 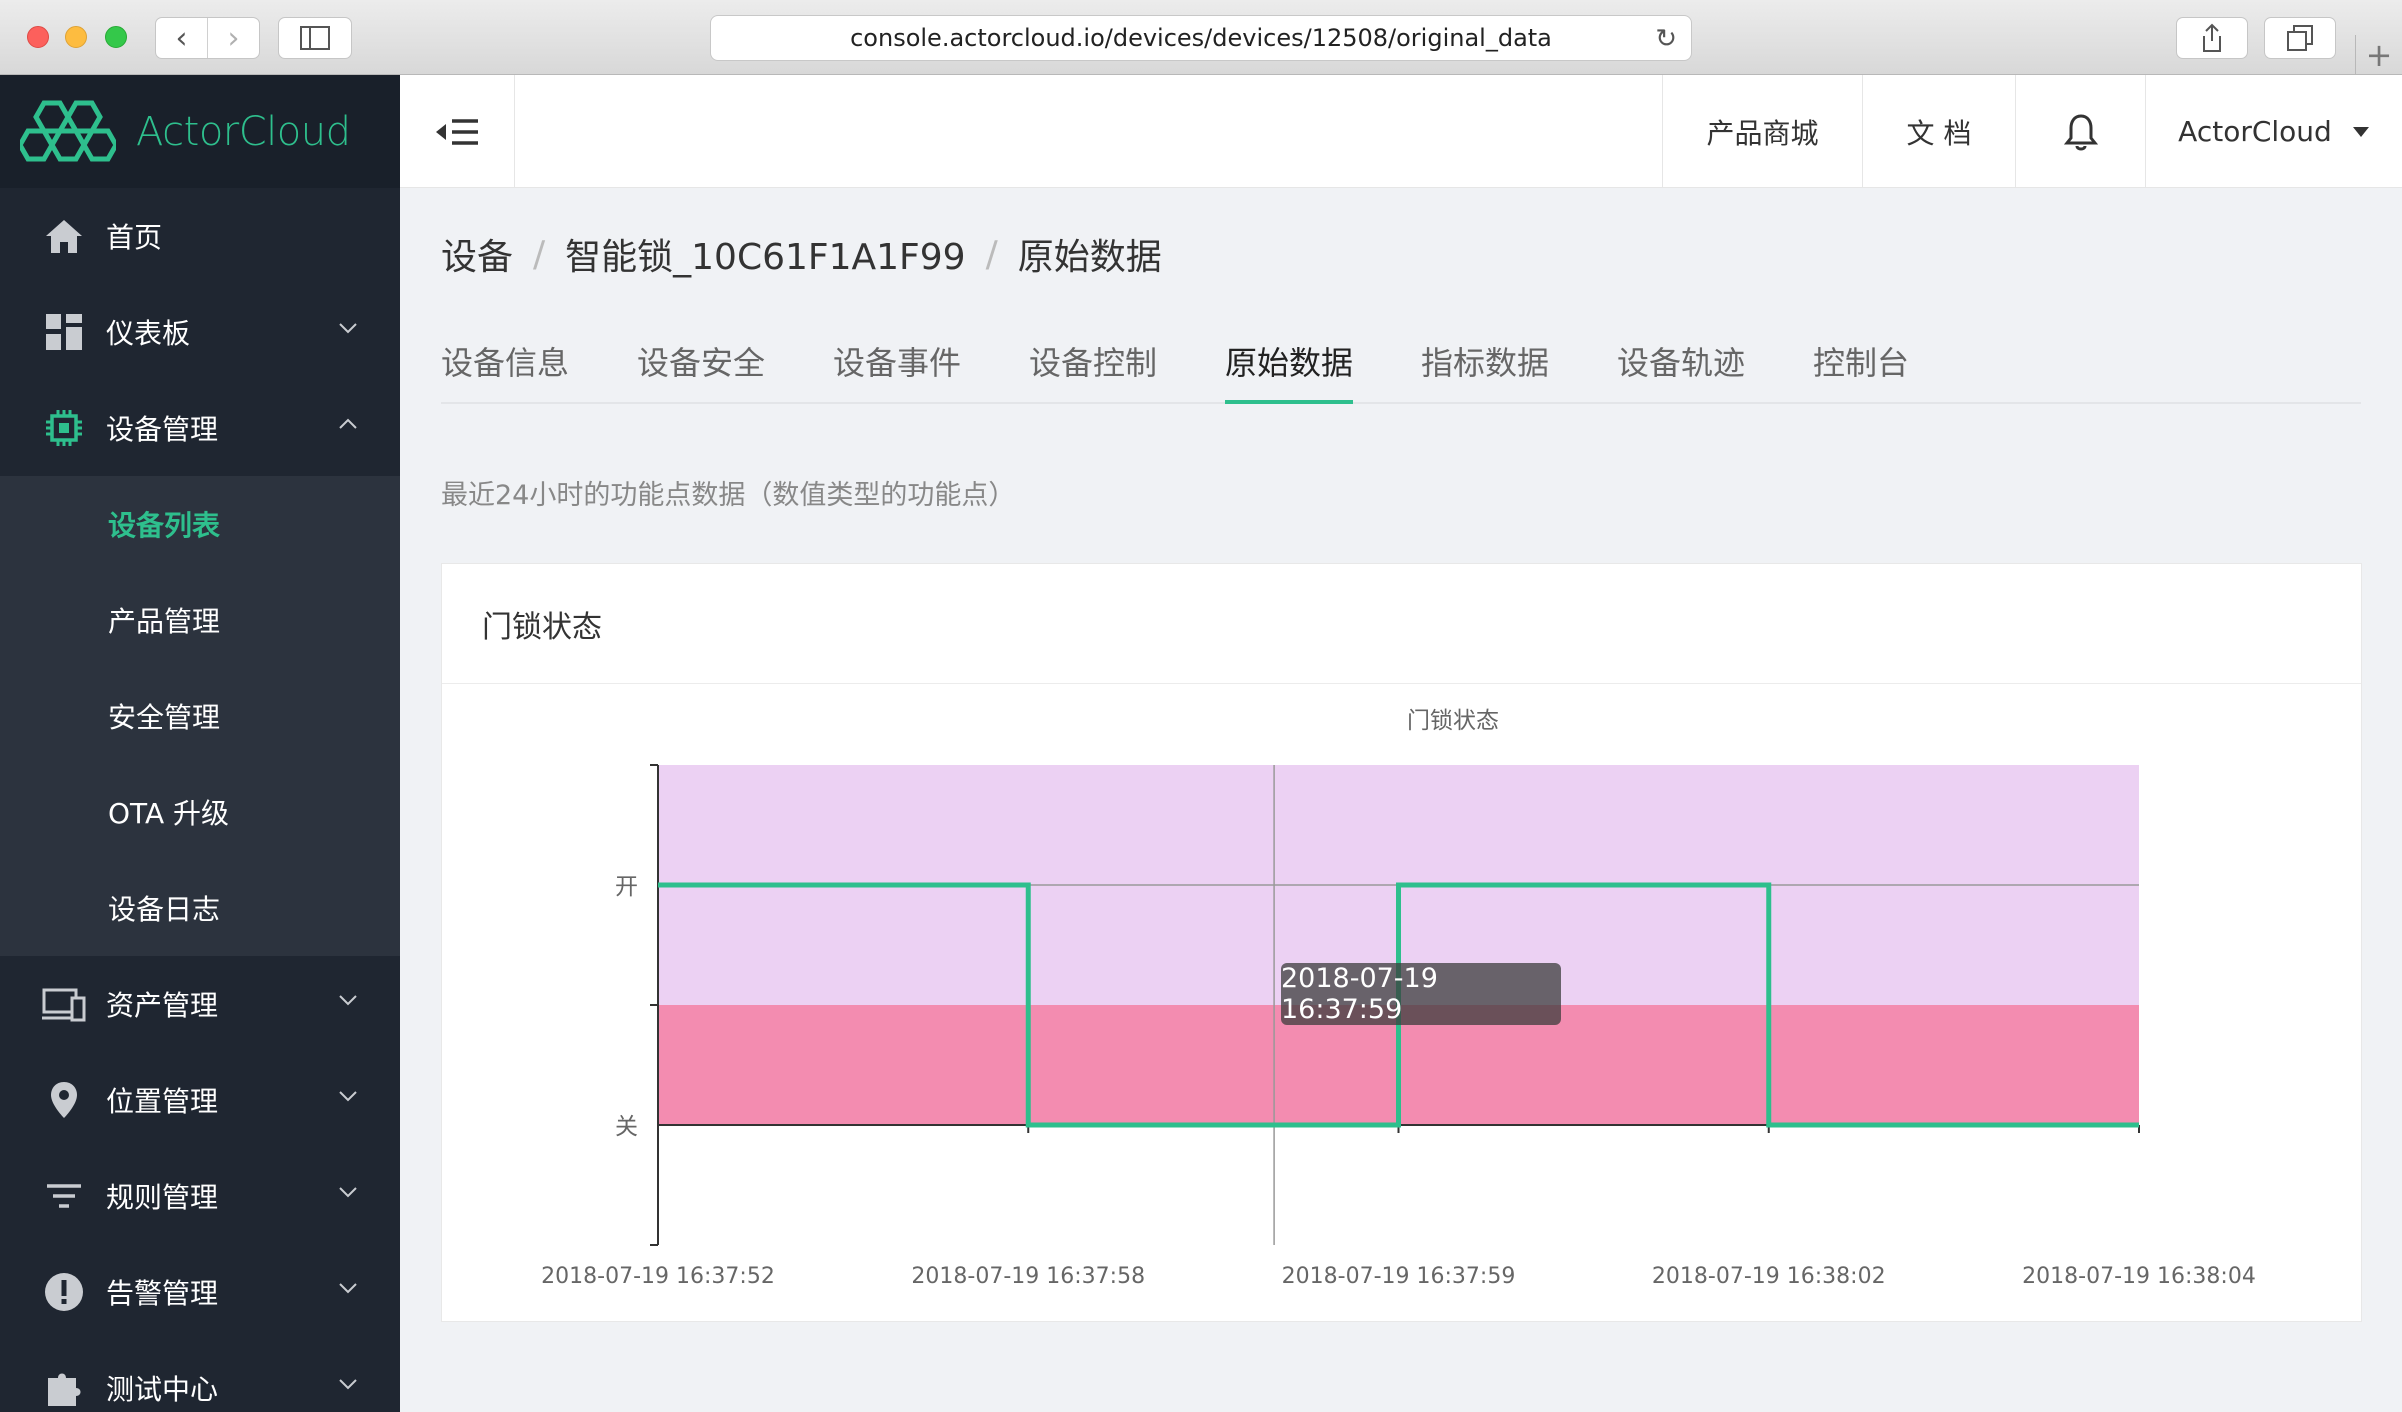 I want to click on share-icon, so click(x=2212, y=37).